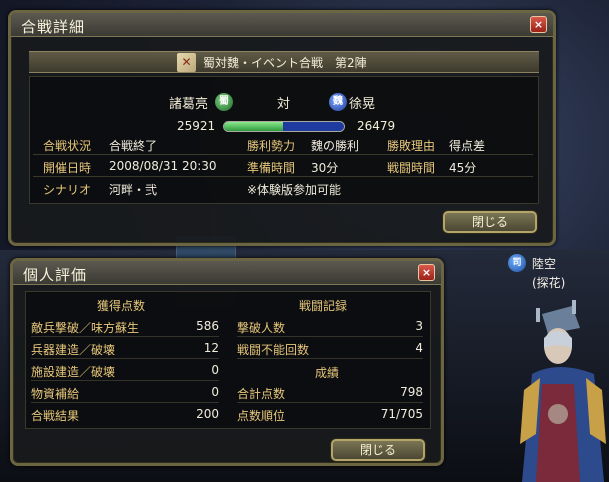 The image size is (609, 482). What do you see at coordinates (85, 328) in the screenshot?
I see `stat-label: 敵兵撃破／味方蘇生` at bounding box center [85, 328].